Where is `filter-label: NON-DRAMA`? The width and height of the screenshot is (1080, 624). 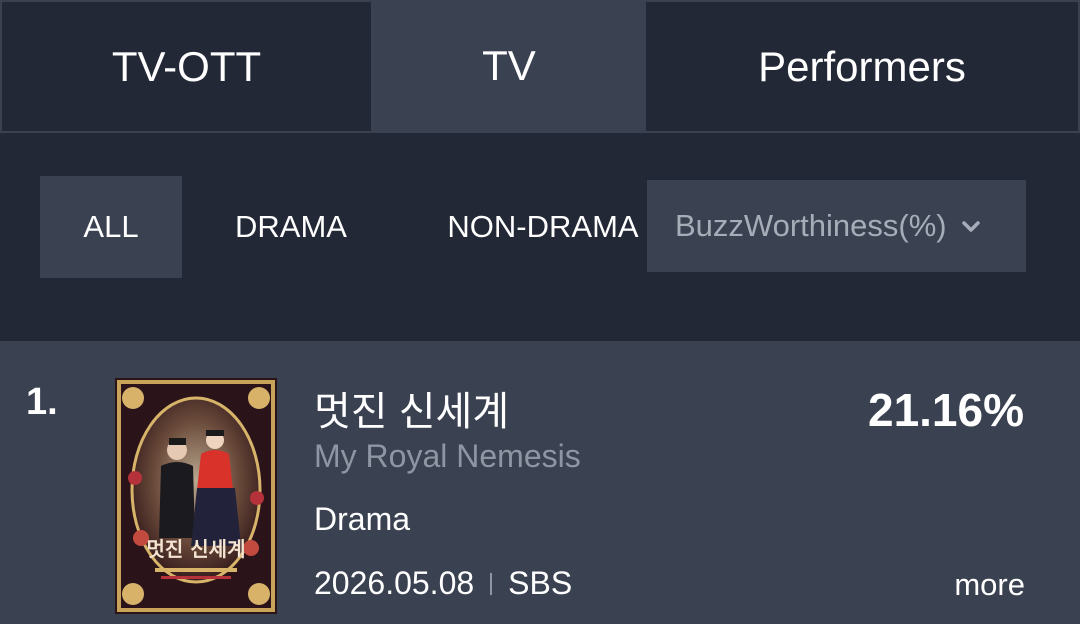 filter-label: NON-DRAMA is located at coordinates (543, 226).